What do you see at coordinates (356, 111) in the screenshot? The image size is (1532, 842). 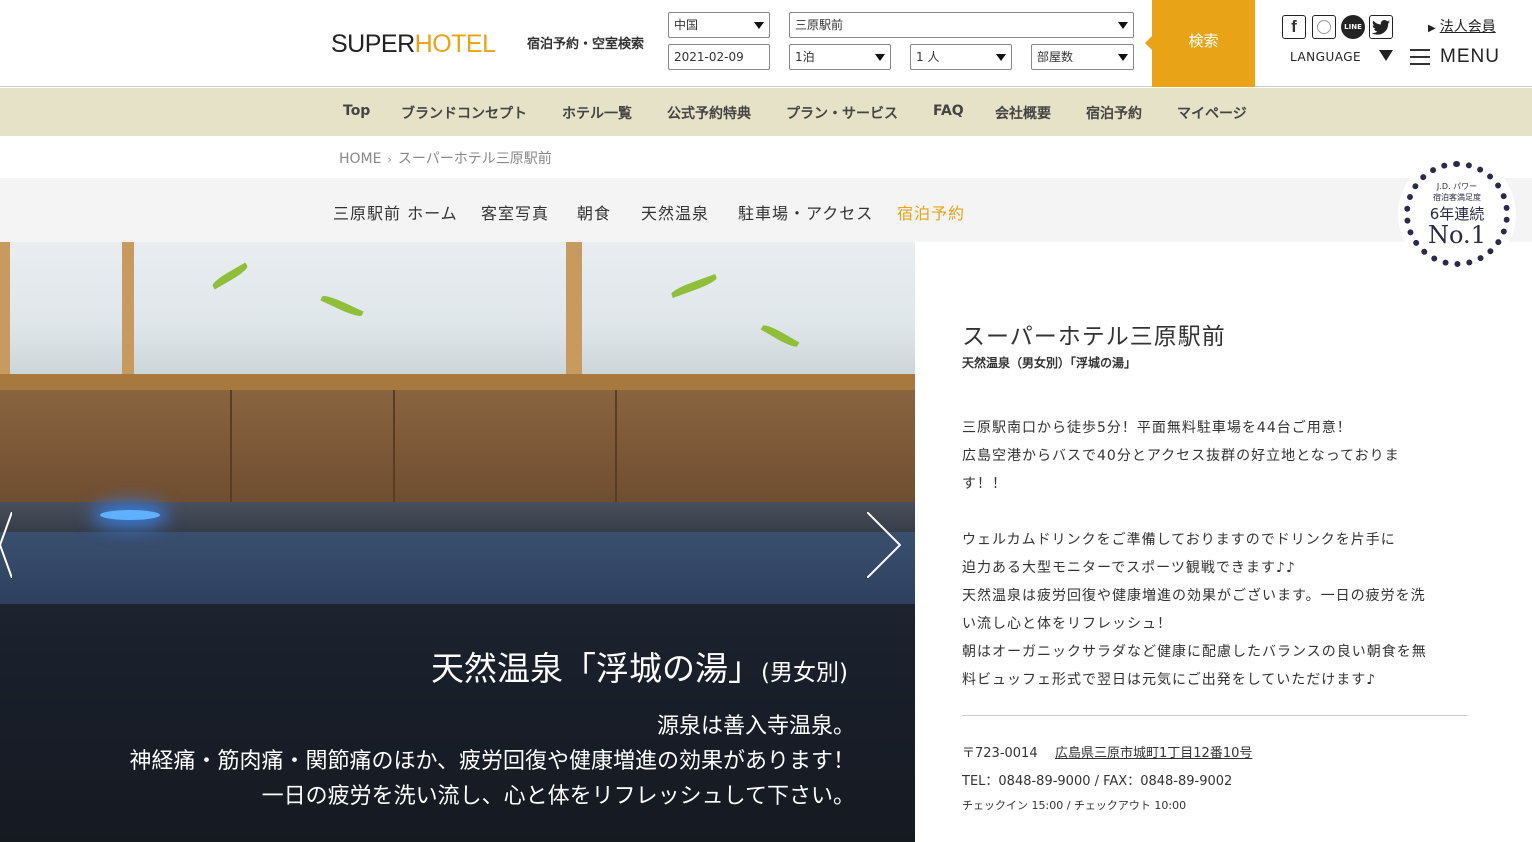 I see `gnav-top: Top` at bounding box center [356, 111].